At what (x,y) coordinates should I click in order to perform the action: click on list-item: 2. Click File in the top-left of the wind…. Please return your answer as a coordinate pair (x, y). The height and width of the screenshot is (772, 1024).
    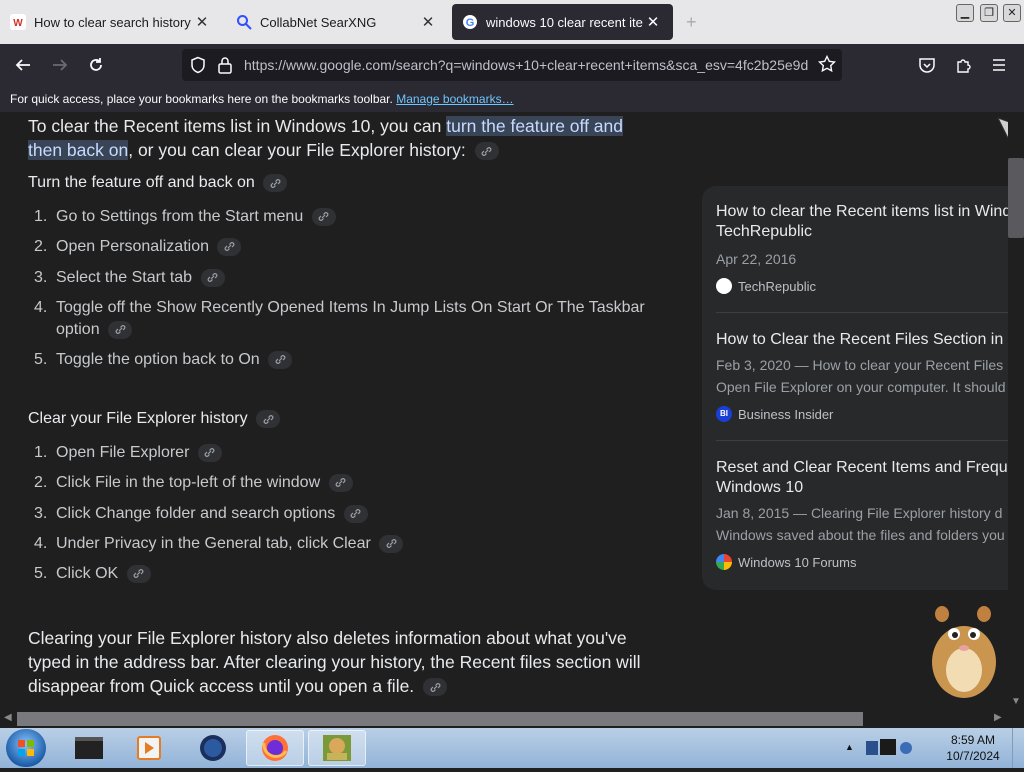
    Looking at the image, I should click on (193, 483).